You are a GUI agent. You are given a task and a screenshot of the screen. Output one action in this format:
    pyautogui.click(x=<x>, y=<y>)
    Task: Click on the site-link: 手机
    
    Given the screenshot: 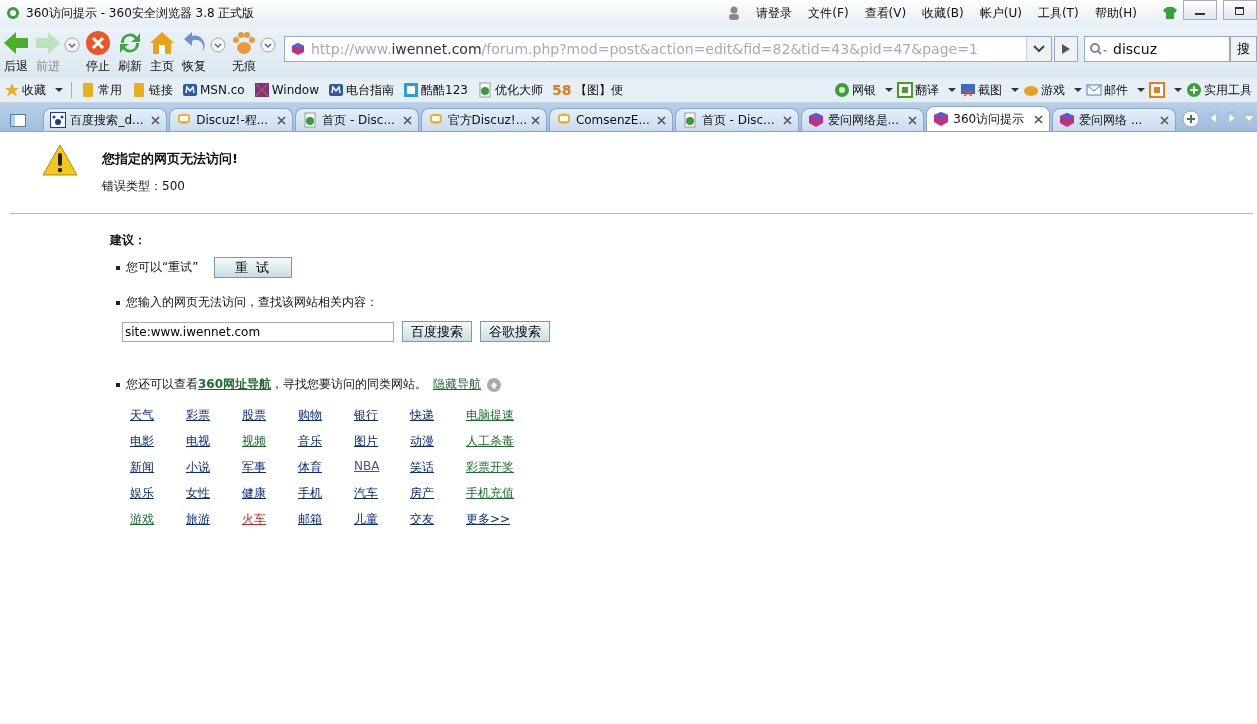 What is the action you would take?
    pyautogui.click(x=326, y=493)
    